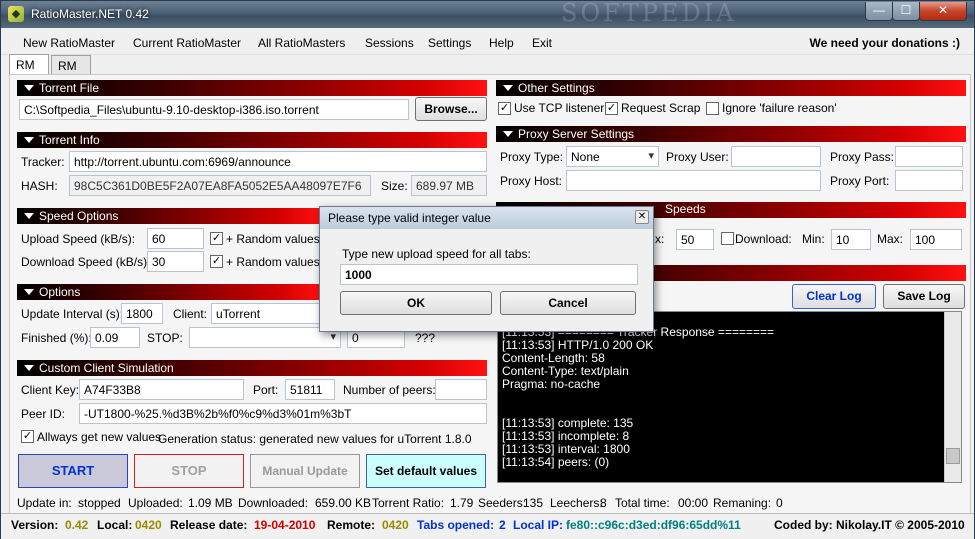 Image resolution: width=975 pixels, height=539 pixels. I want to click on dialog-prompt: Type new upload speed for all tabs:, so click(436, 254).